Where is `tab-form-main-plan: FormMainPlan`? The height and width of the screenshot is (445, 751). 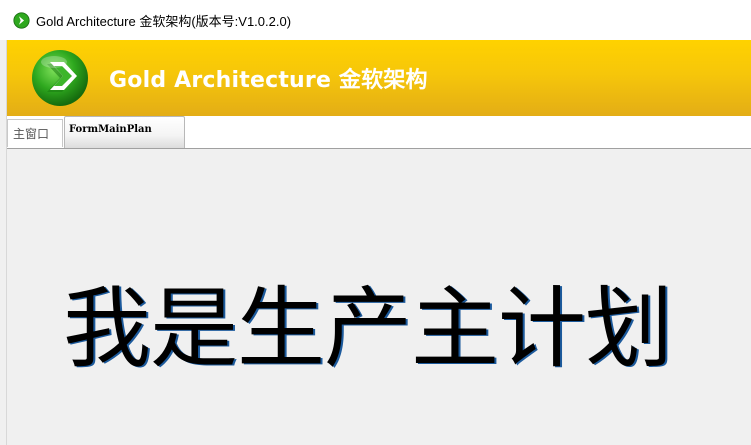 tab-form-main-plan: FormMainPlan is located at coordinates (124, 132).